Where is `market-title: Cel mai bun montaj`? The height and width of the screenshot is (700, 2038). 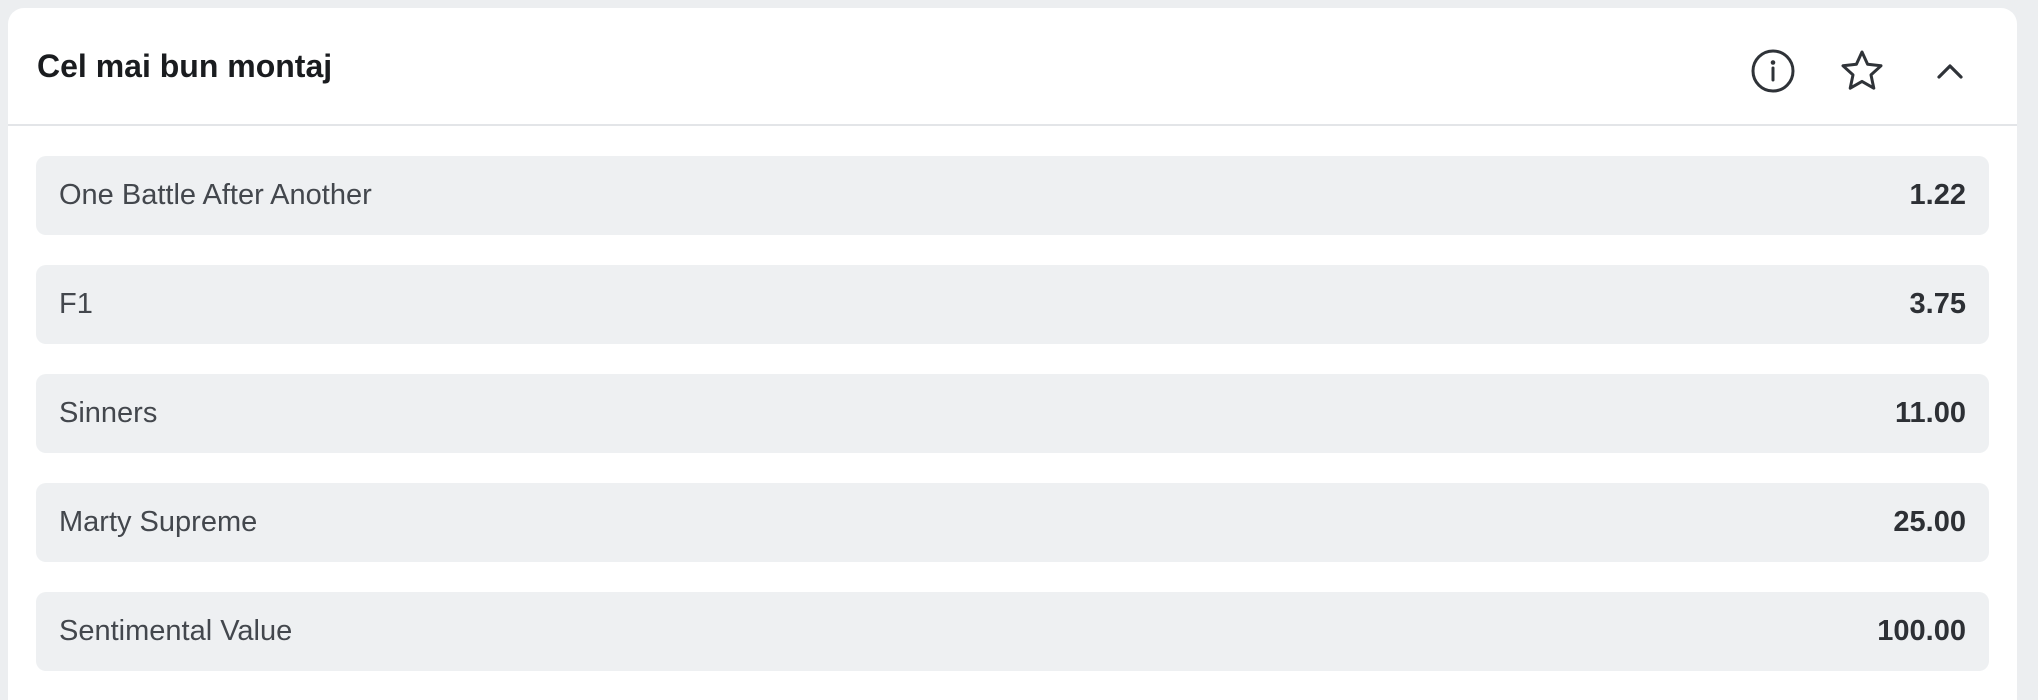
market-title: Cel mai bun montaj is located at coordinates (185, 66).